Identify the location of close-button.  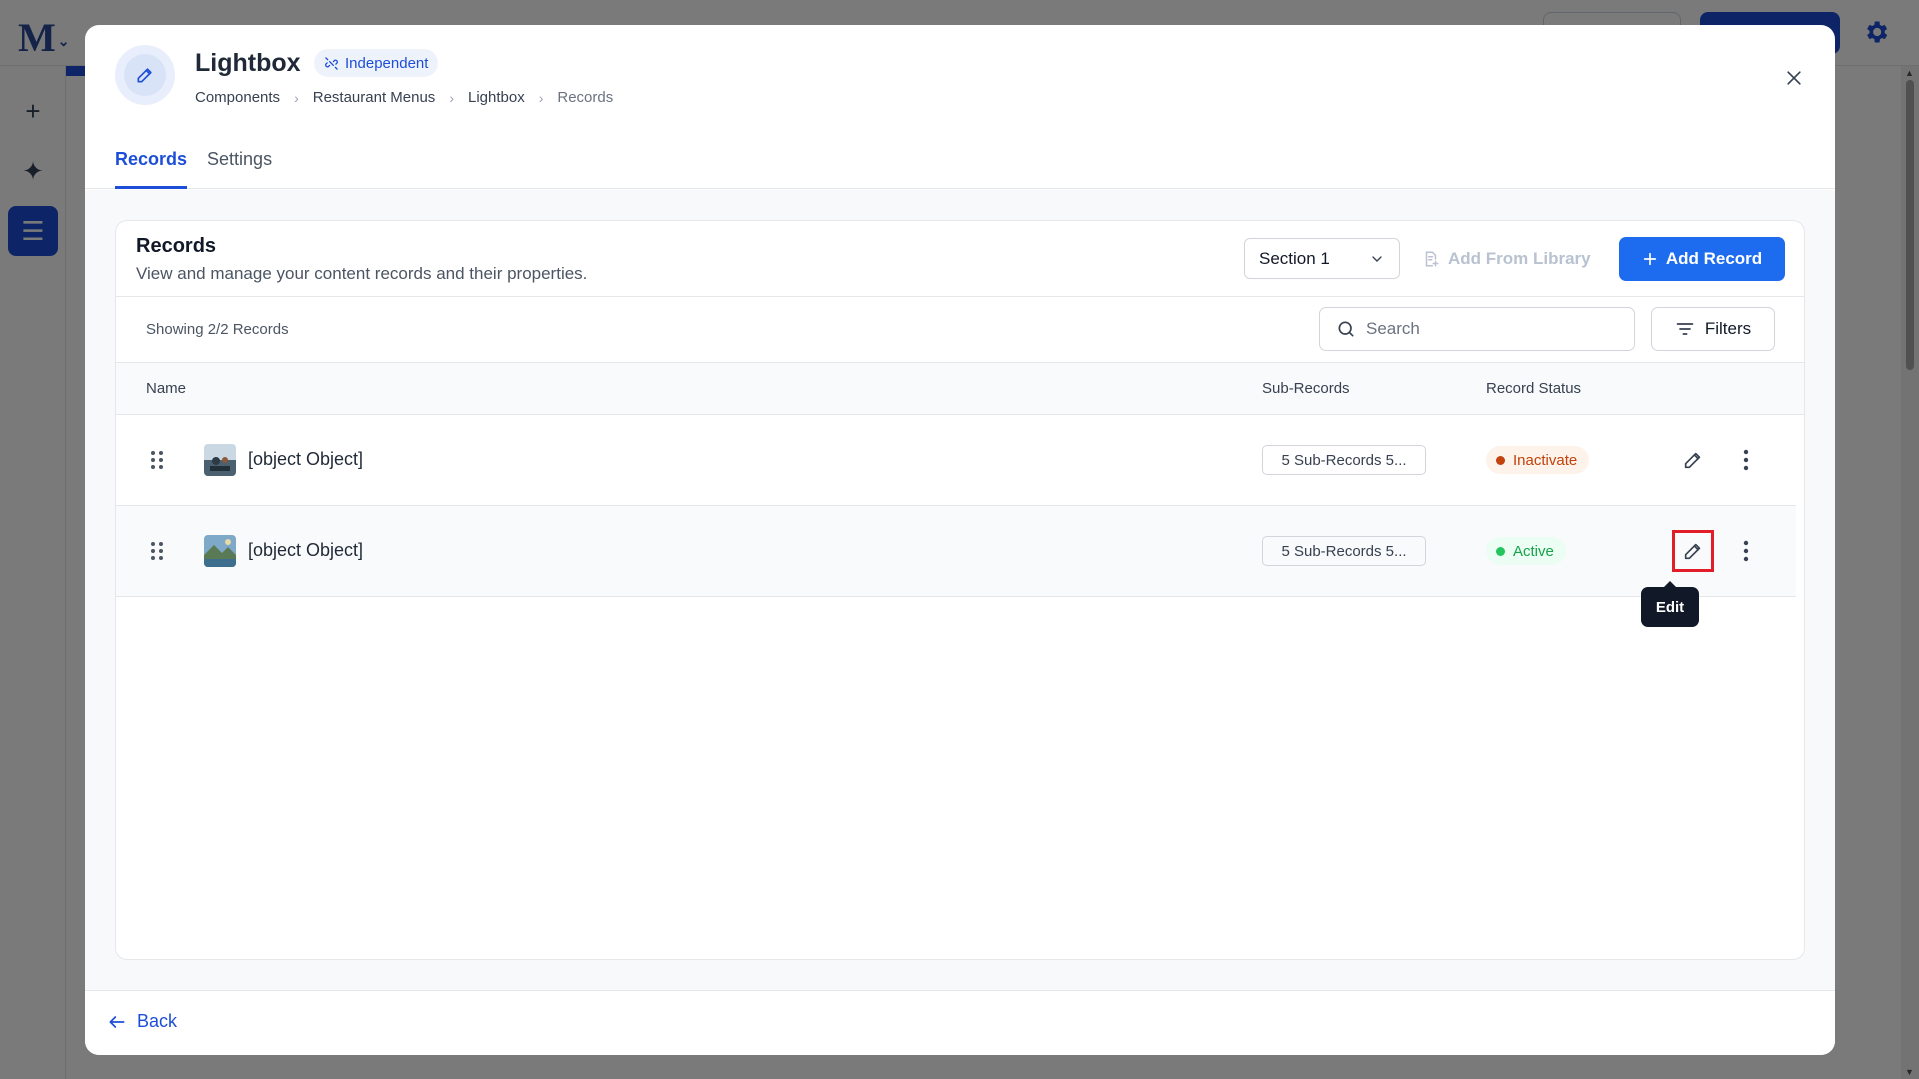
(1794, 78).